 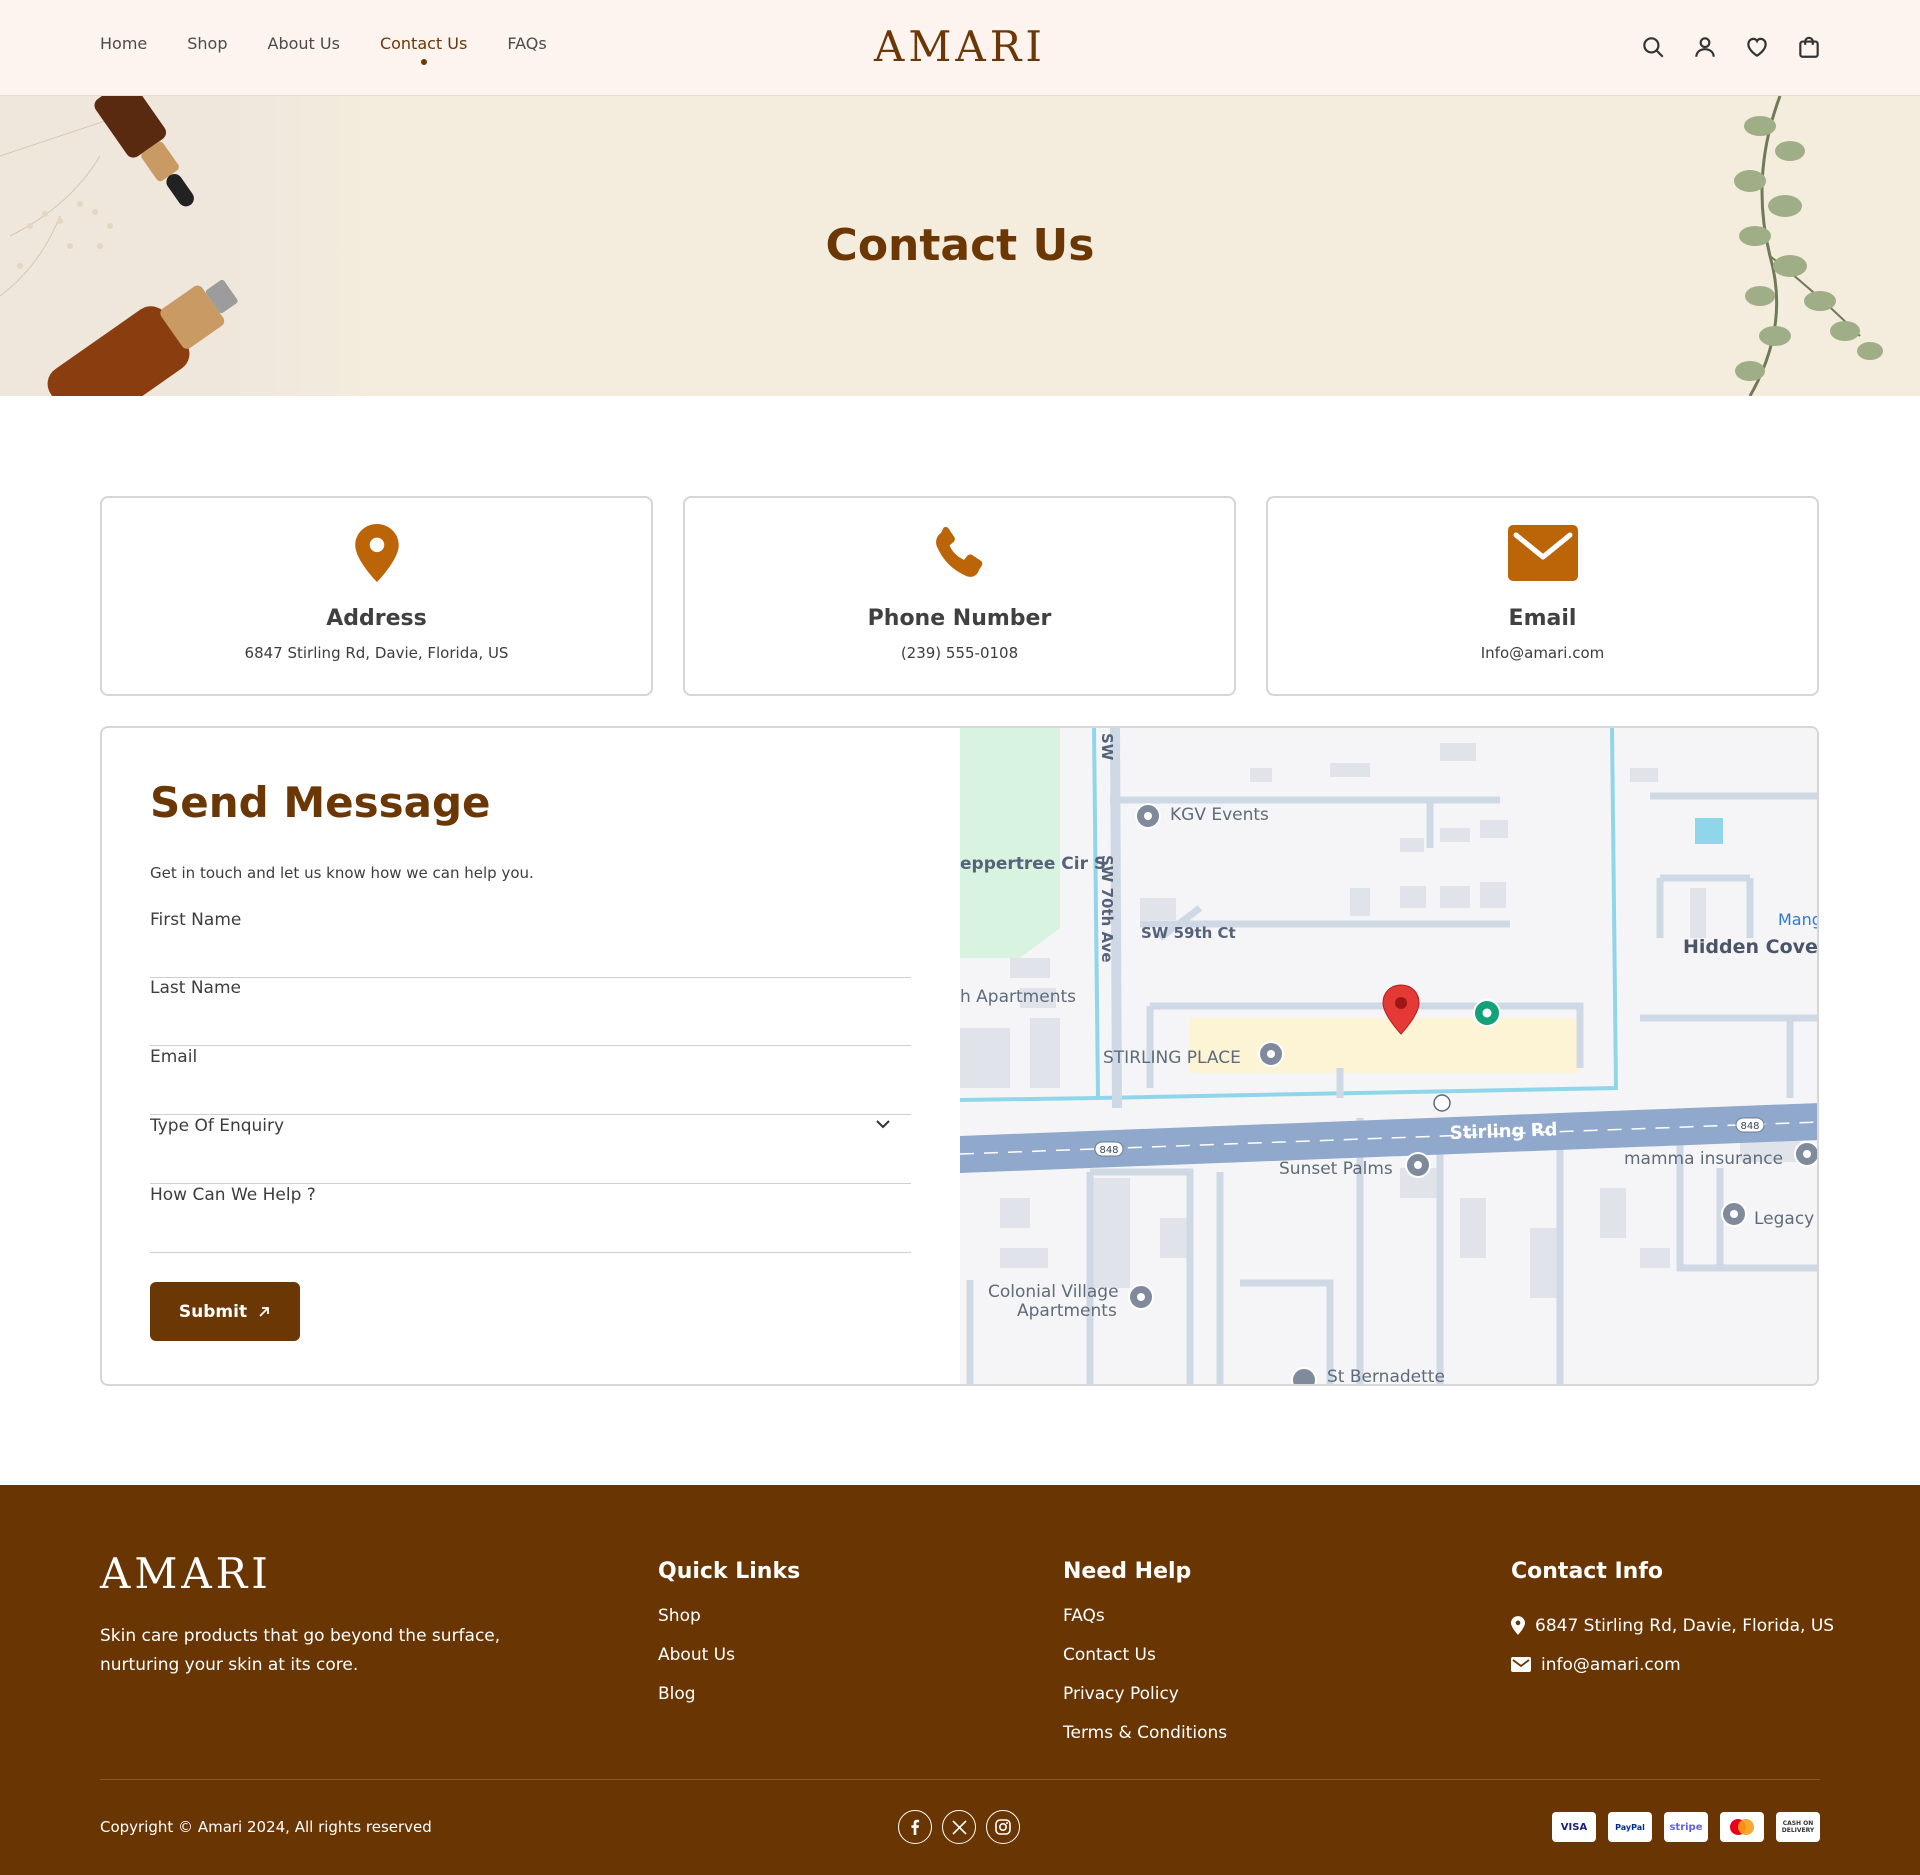 I want to click on cod-line-1: CASH ON, so click(x=1798, y=1823).